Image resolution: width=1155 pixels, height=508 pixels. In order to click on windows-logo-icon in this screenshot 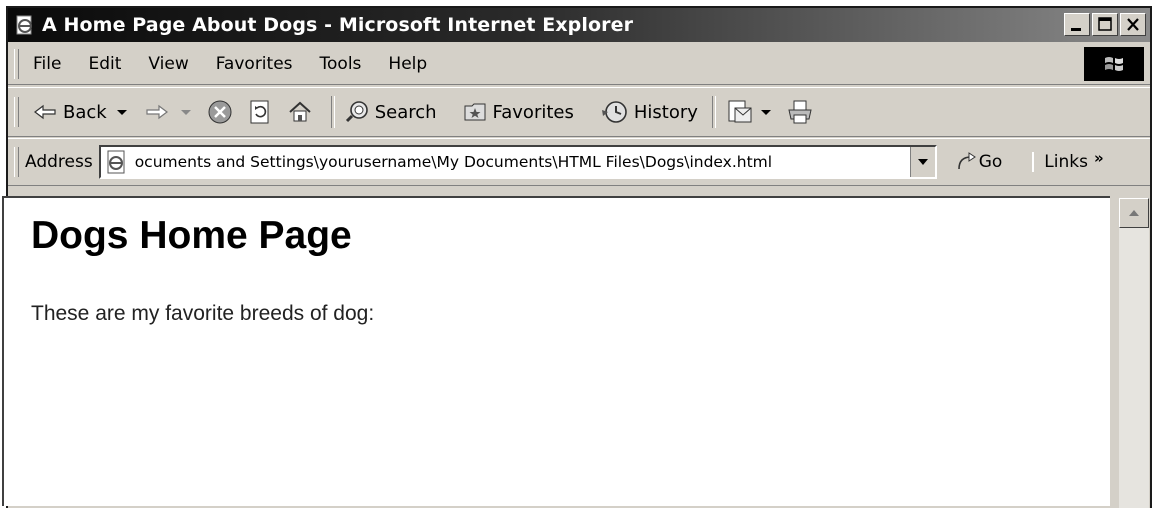, I will do `click(1114, 64)`.